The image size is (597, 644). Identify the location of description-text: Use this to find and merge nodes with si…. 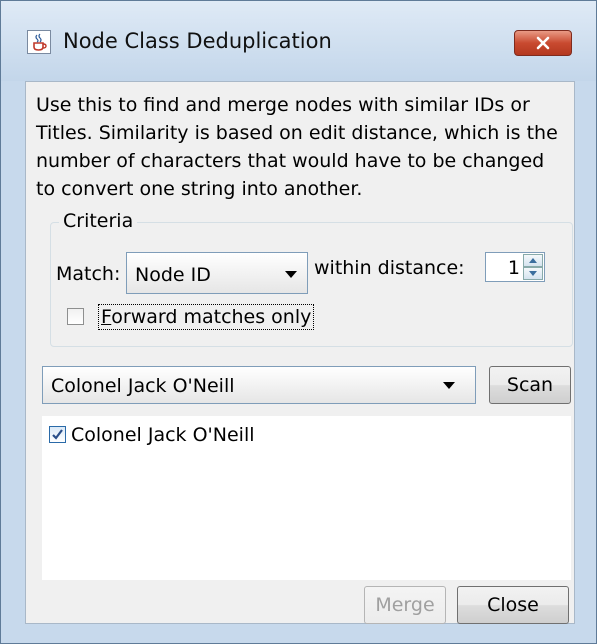
(297, 147).